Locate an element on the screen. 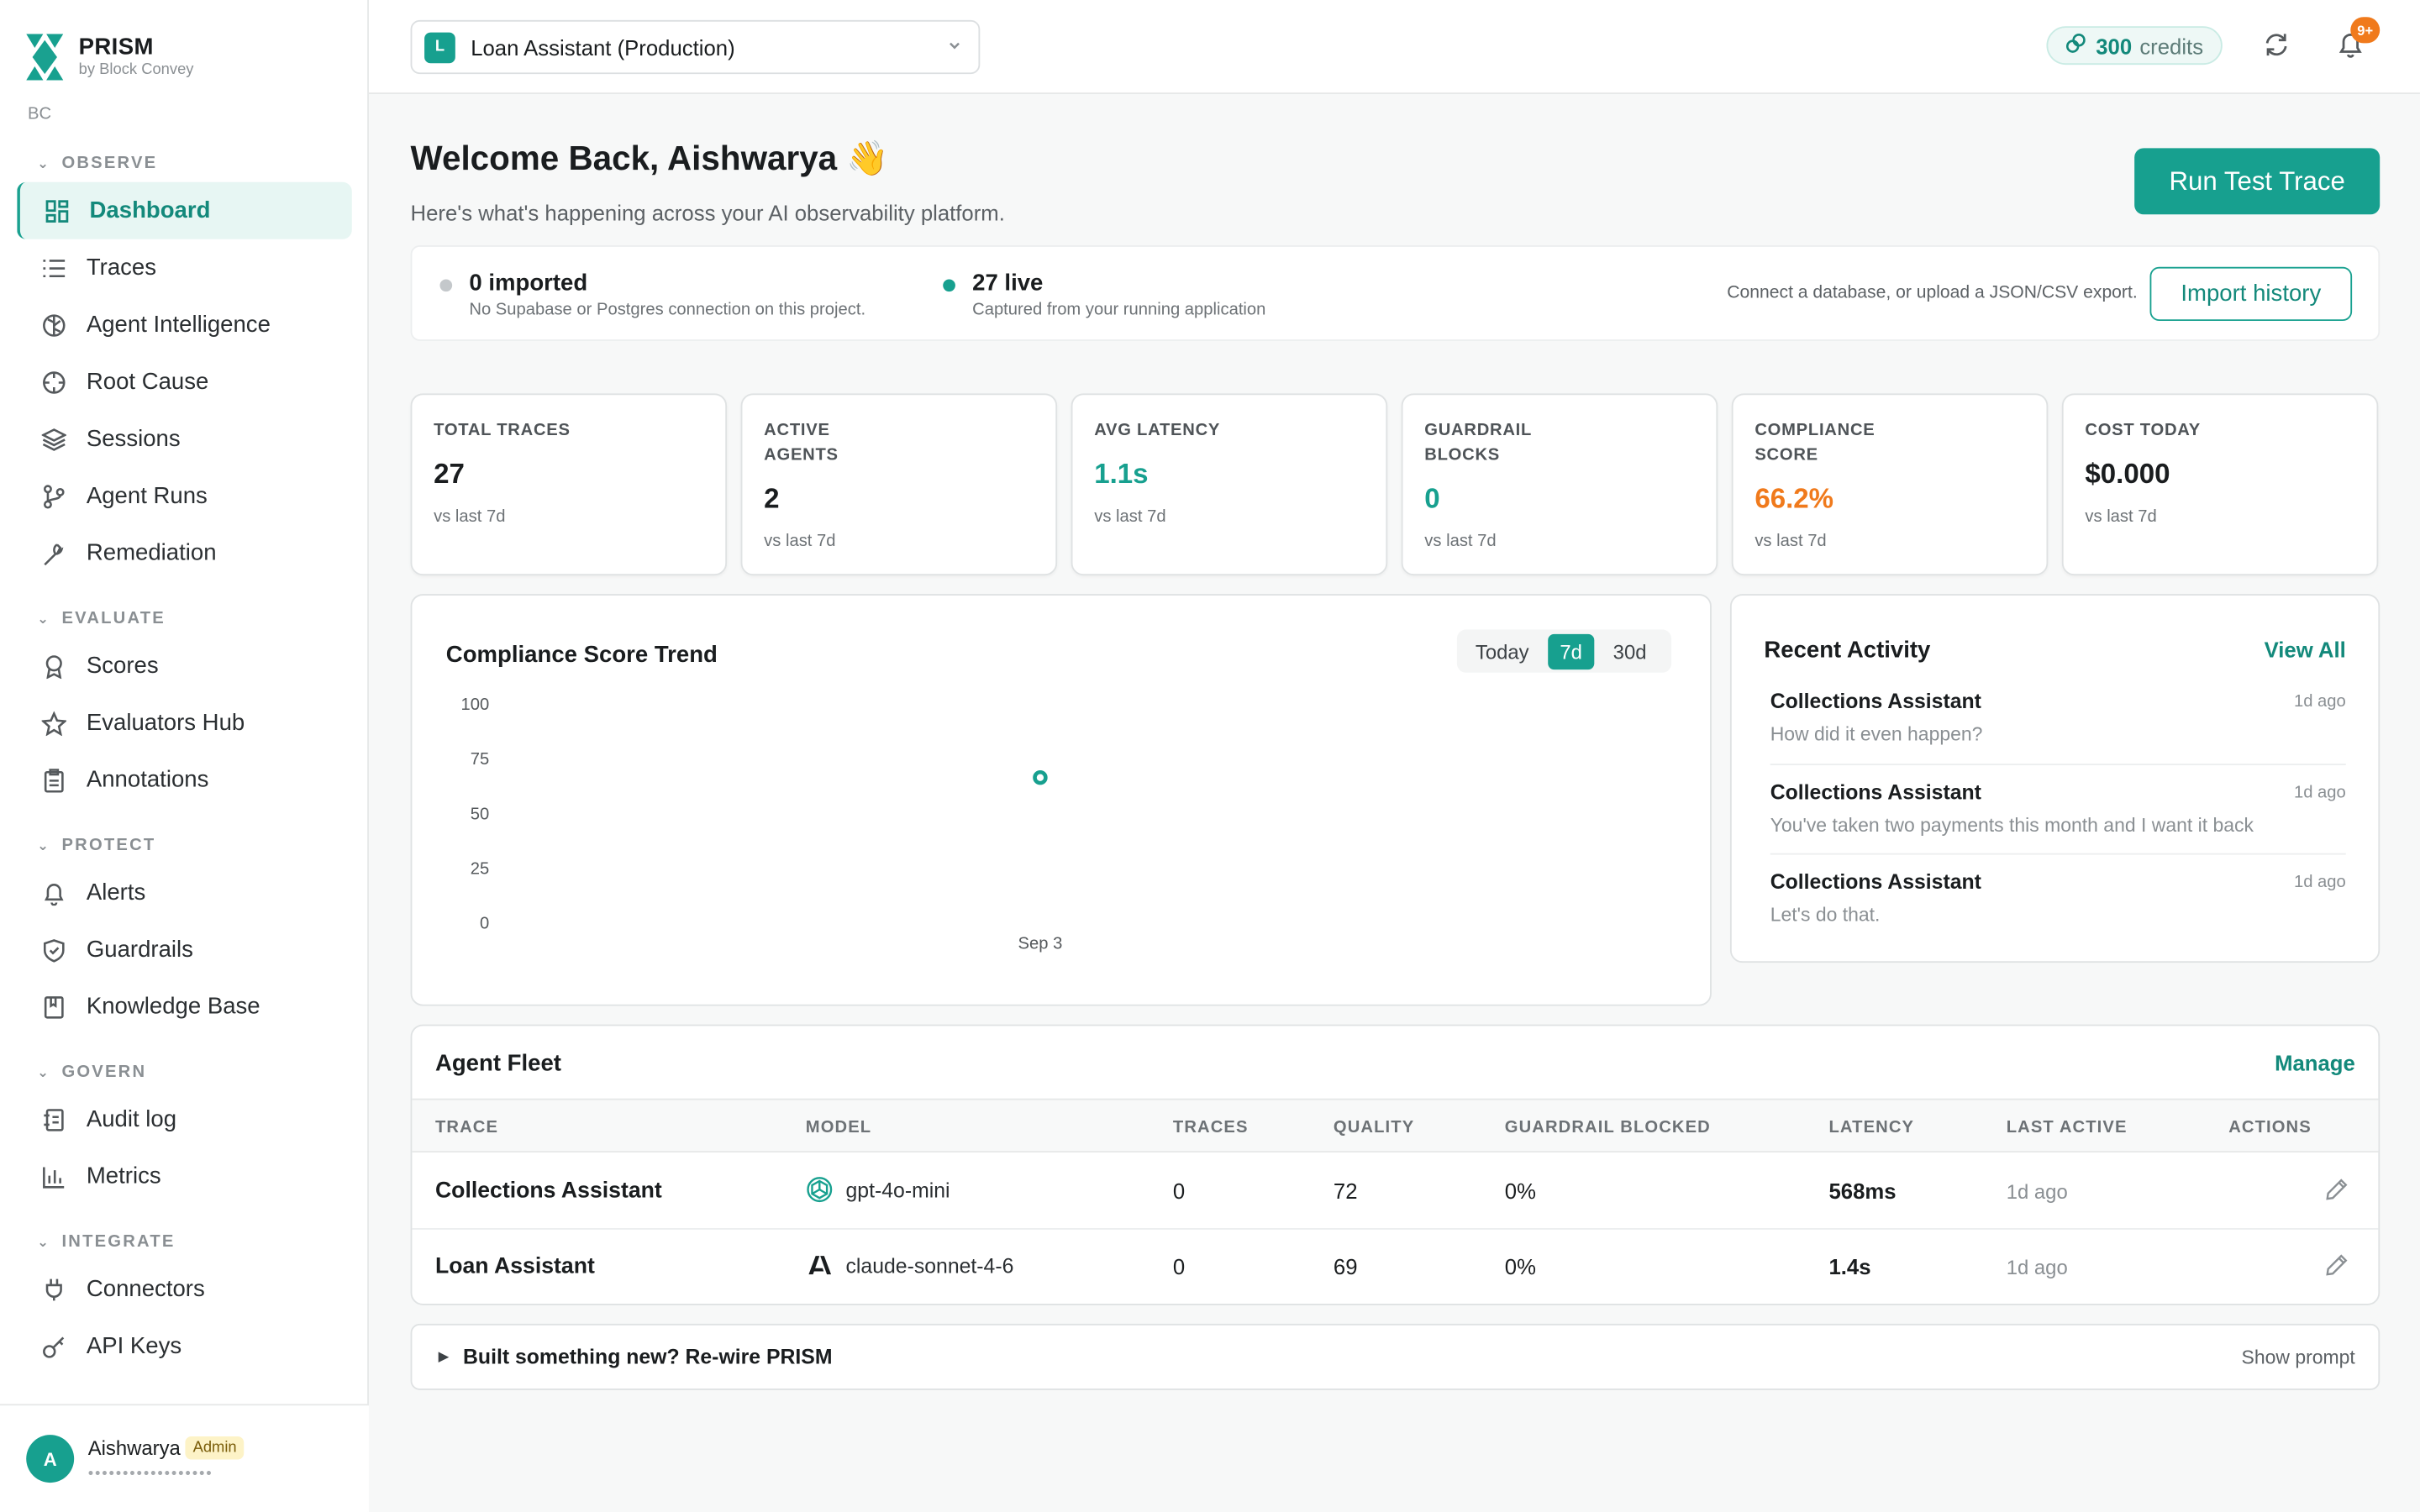 The image size is (2420, 1512). brand: PRISM by Block Convey is located at coordinates (109, 57).